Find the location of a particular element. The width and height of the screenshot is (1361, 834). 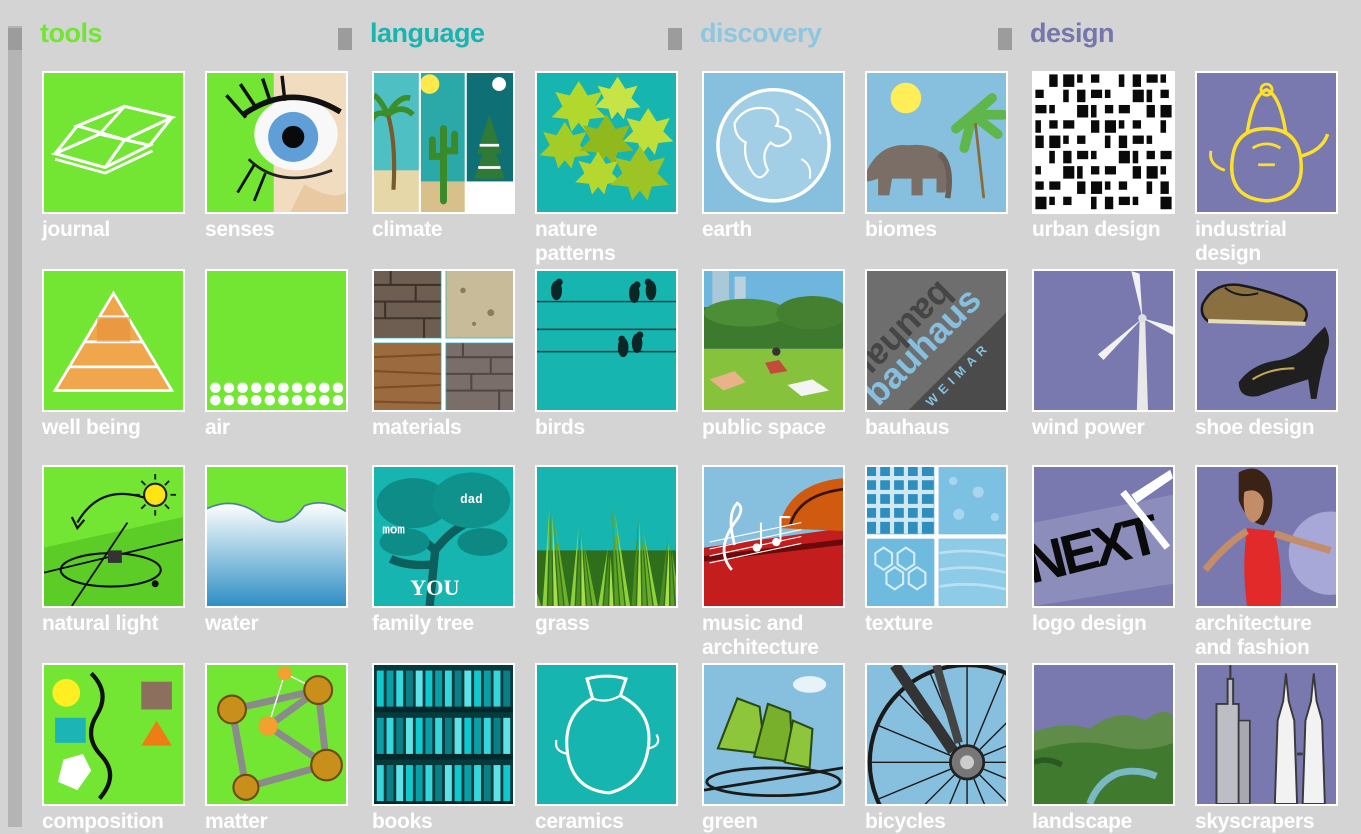

topic-caption-logo-design: logo design is located at coordinates (1112, 624).